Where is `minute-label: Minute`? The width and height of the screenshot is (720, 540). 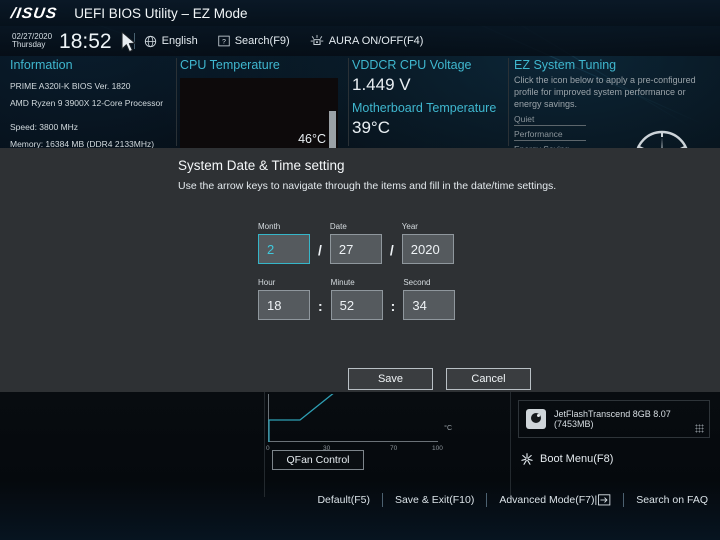 minute-label: Minute is located at coordinates (342, 282).